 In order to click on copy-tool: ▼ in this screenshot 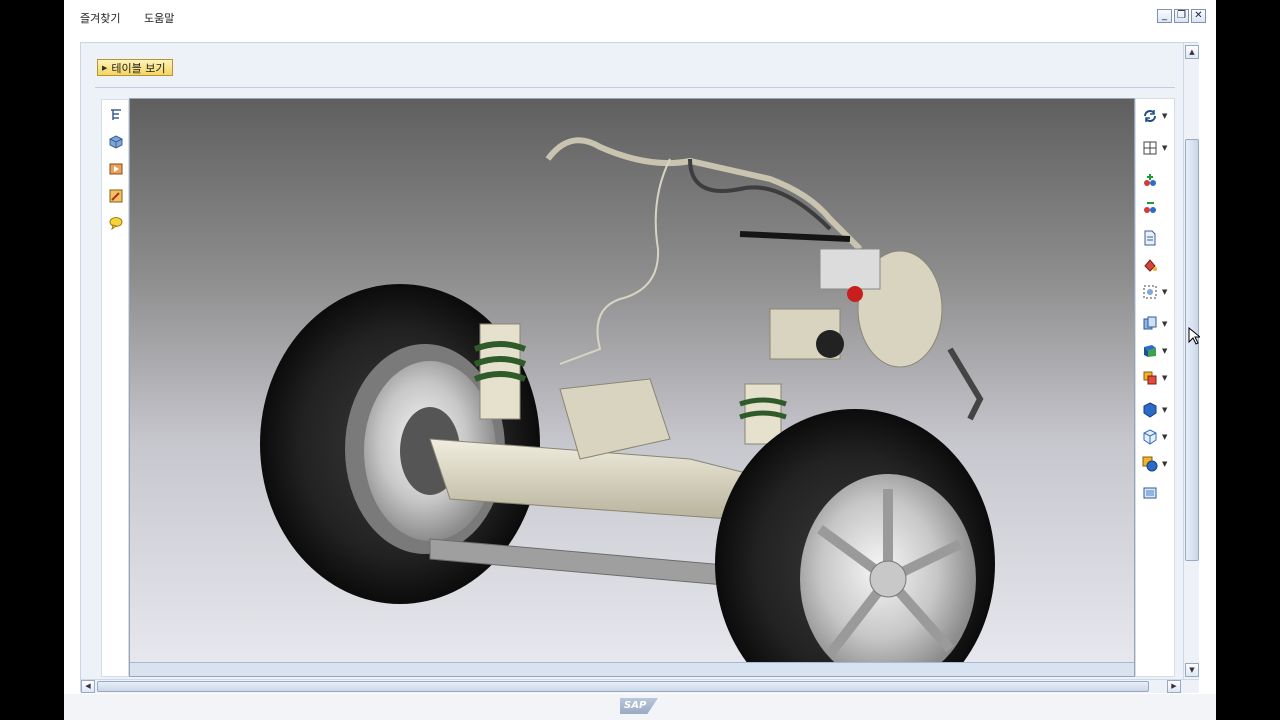, I will do `click(1157, 324)`.